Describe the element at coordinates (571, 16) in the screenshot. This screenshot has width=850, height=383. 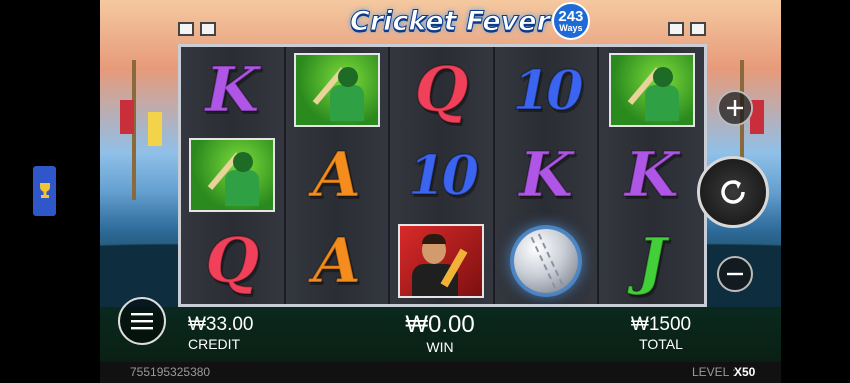
I see `ways-number: 243` at that location.